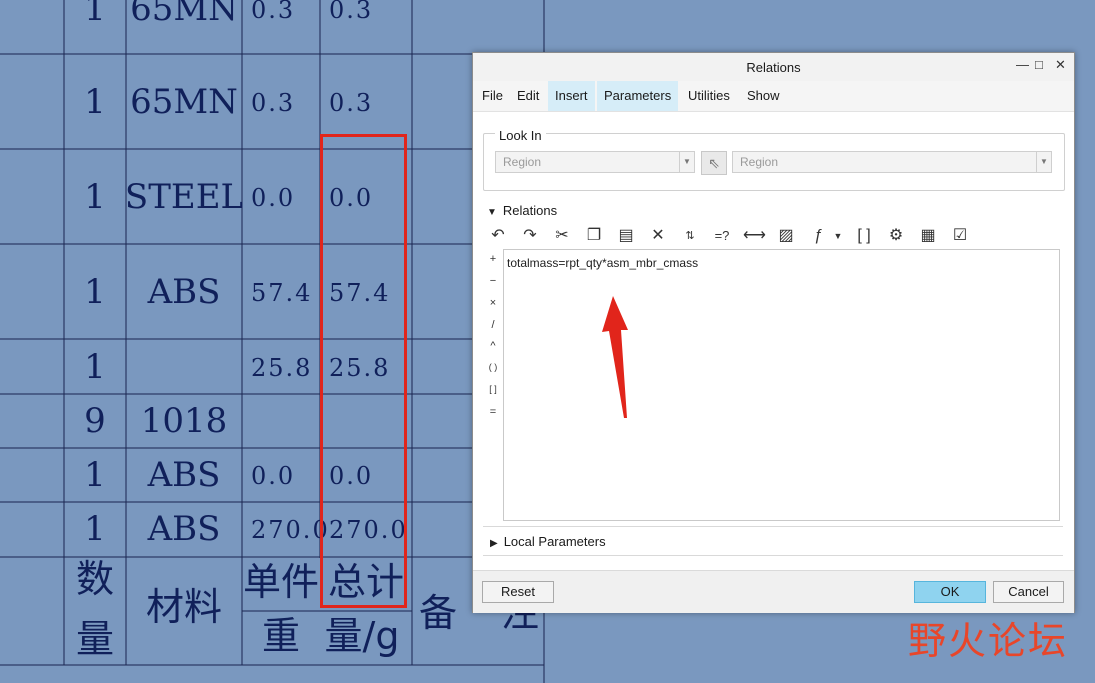 The image size is (1095, 683). Describe the element at coordinates (615, 357) in the screenshot. I see `annotation-arrow` at that location.